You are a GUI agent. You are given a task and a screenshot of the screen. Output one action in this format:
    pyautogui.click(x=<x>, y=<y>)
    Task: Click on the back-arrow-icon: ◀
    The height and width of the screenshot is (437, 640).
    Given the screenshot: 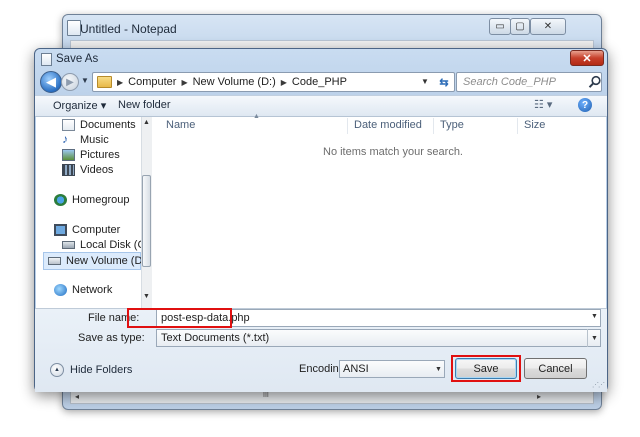 What is the action you would take?
    pyautogui.click(x=51, y=81)
    